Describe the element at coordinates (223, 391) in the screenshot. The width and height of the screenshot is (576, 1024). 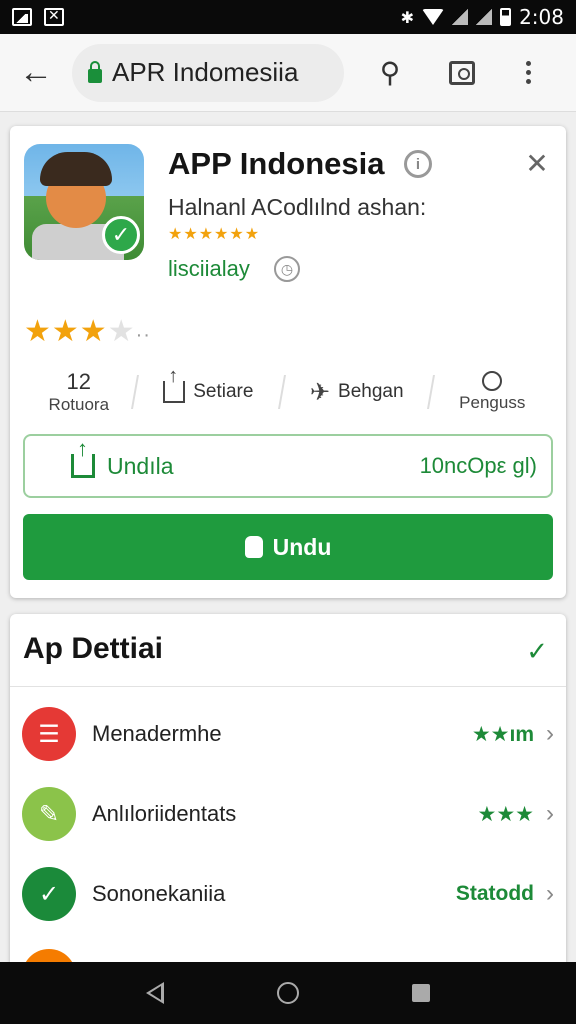
I see `share-label: Setiare` at that location.